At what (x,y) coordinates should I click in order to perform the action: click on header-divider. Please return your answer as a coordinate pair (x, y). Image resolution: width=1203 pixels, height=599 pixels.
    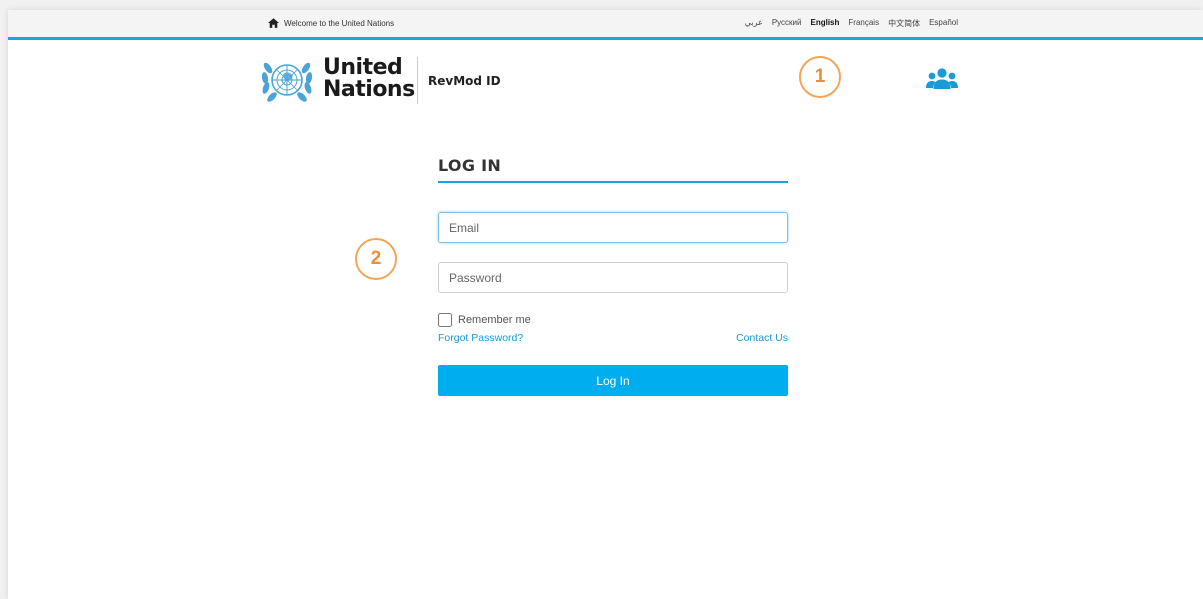
    Looking at the image, I should click on (417, 80).